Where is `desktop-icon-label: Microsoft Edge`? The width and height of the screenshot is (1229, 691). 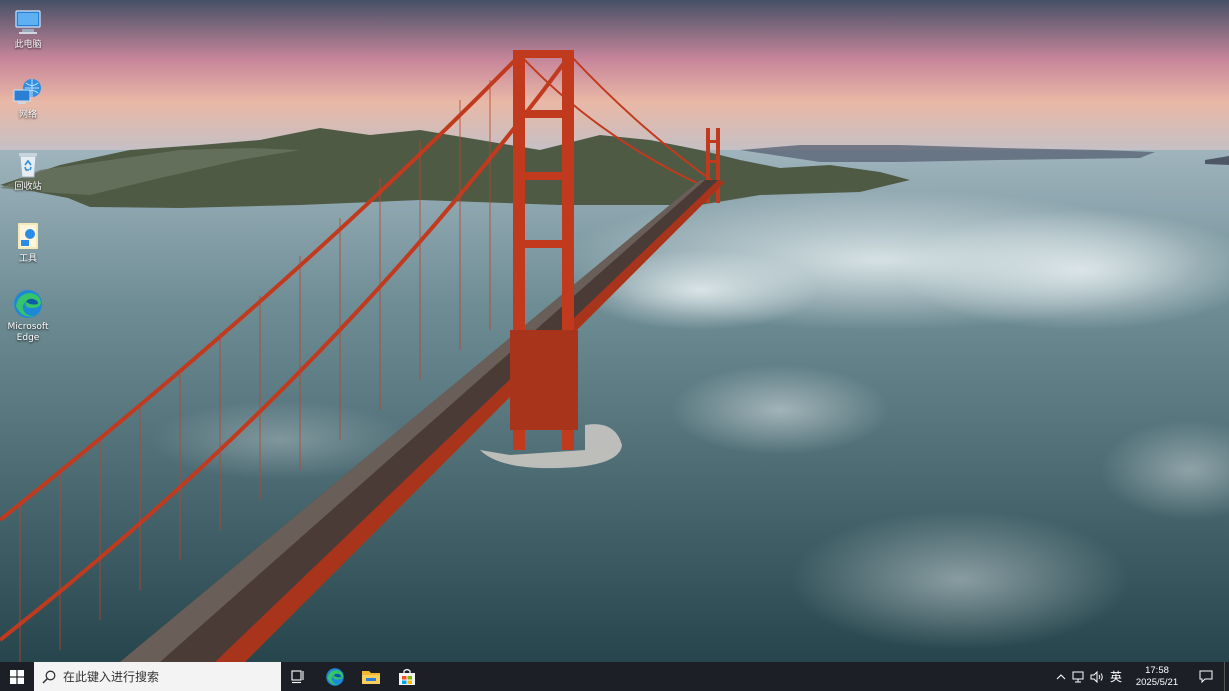 desktop-icon-label: Microsoft Edge is located at coordinates (28, 332).